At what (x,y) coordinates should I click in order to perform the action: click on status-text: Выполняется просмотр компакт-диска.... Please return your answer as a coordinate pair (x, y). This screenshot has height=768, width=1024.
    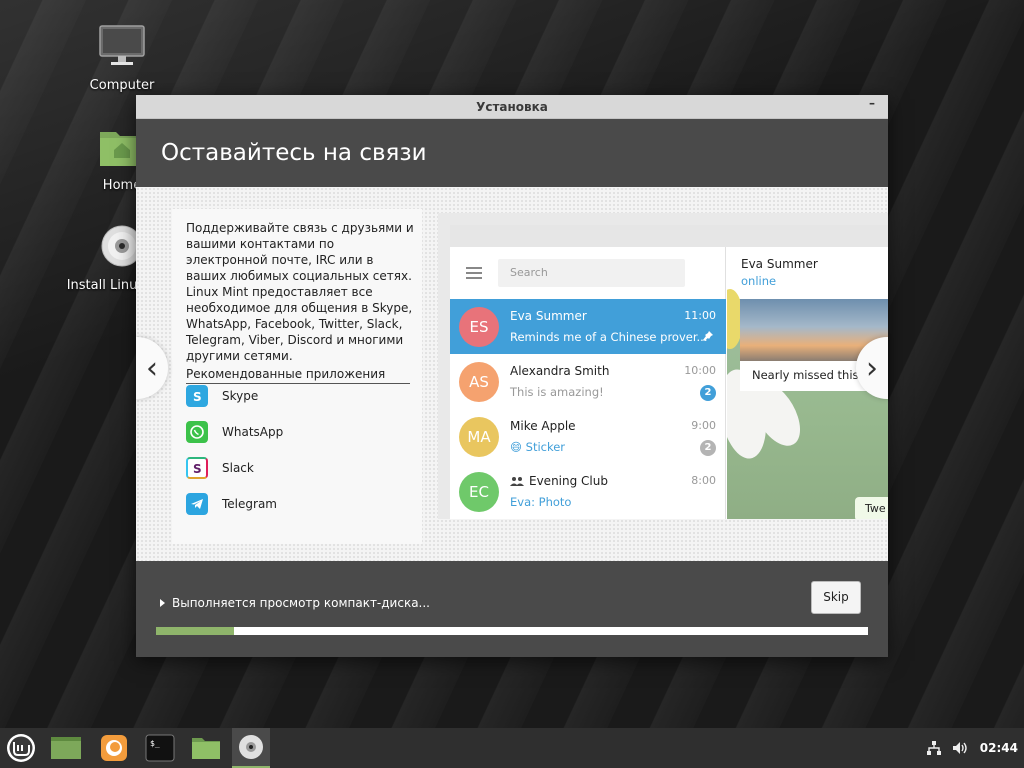
    Looking at the image, I should click on (301, 603).